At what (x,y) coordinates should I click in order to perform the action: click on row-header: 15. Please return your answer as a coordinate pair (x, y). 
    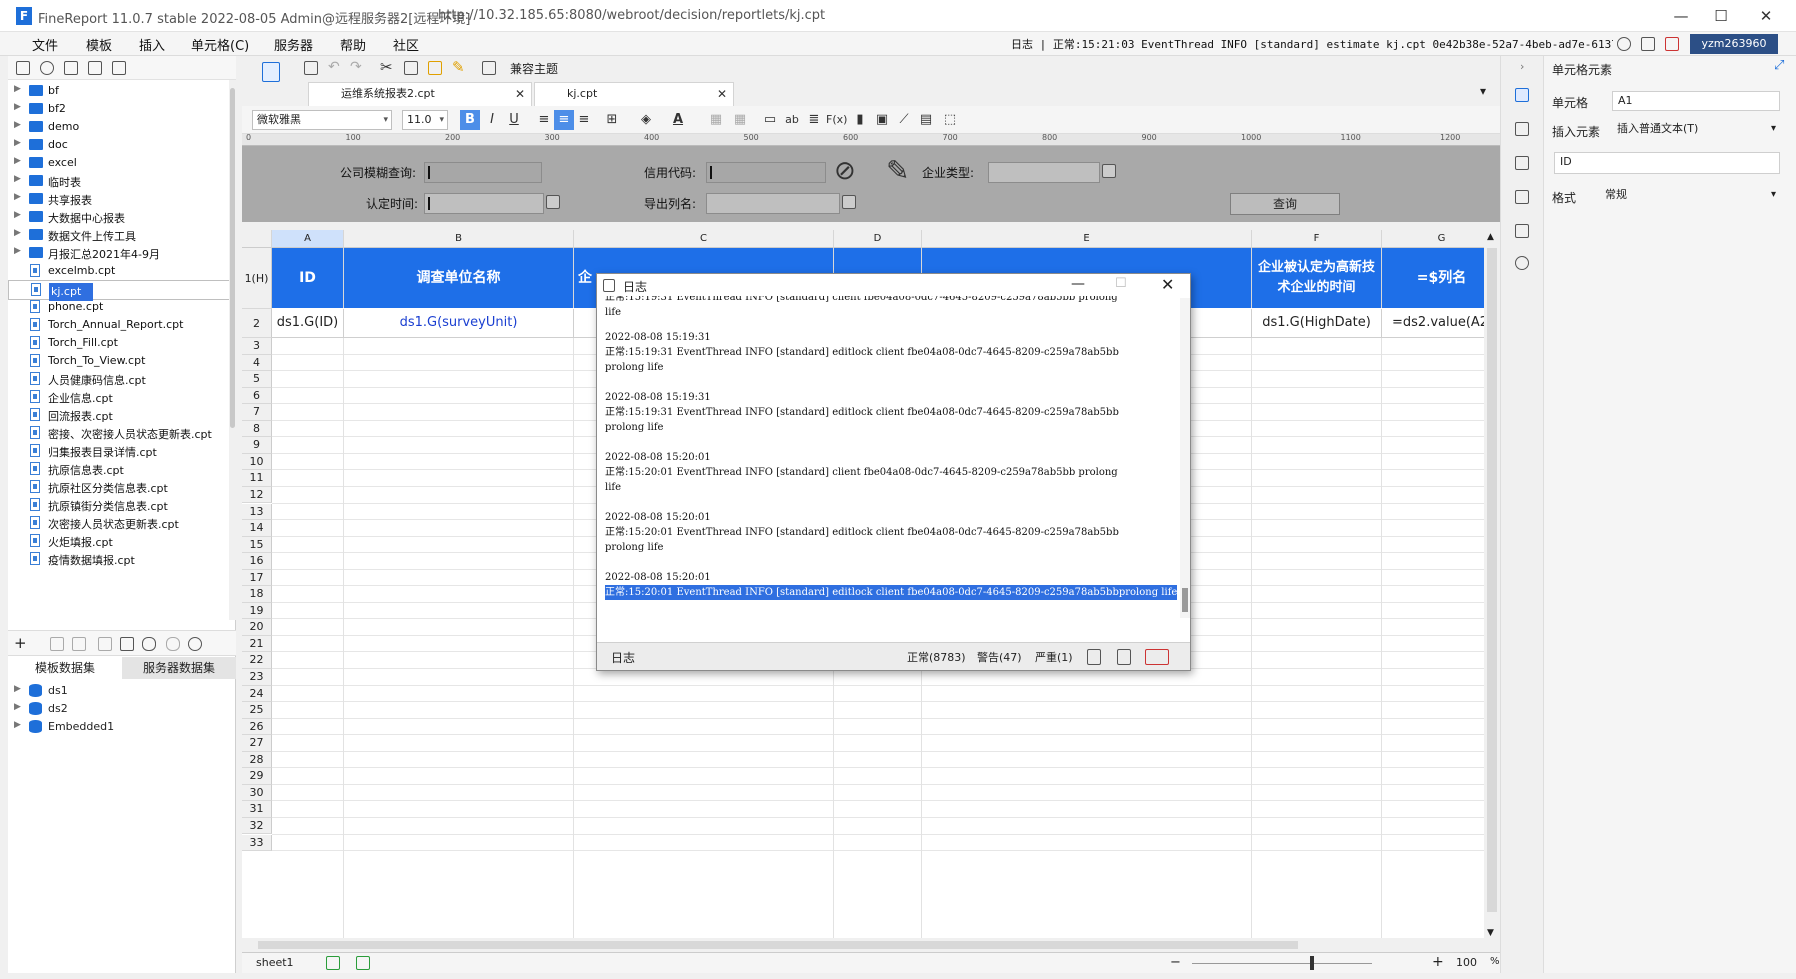
    Looking at the image, I should click on (257, 545).